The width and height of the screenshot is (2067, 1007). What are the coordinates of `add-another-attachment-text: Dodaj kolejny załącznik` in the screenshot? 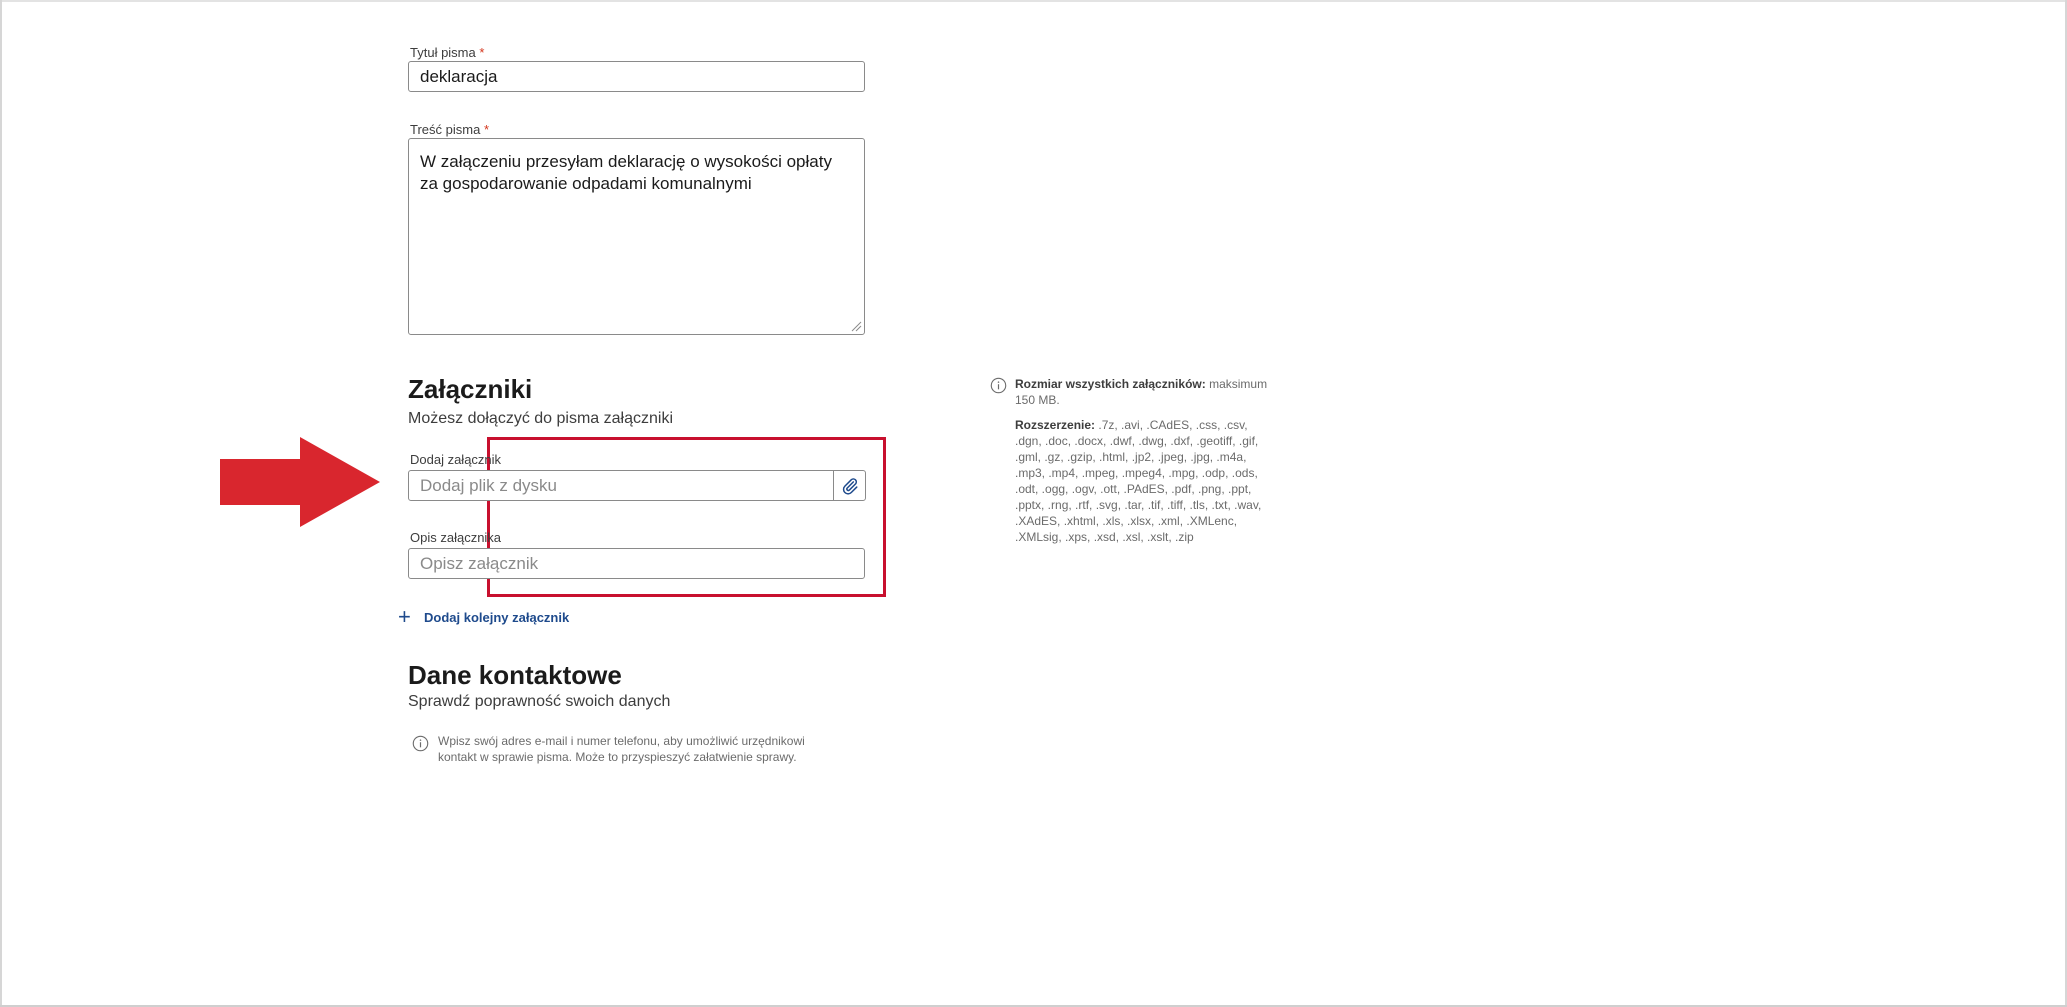 It's located at (497, 617).